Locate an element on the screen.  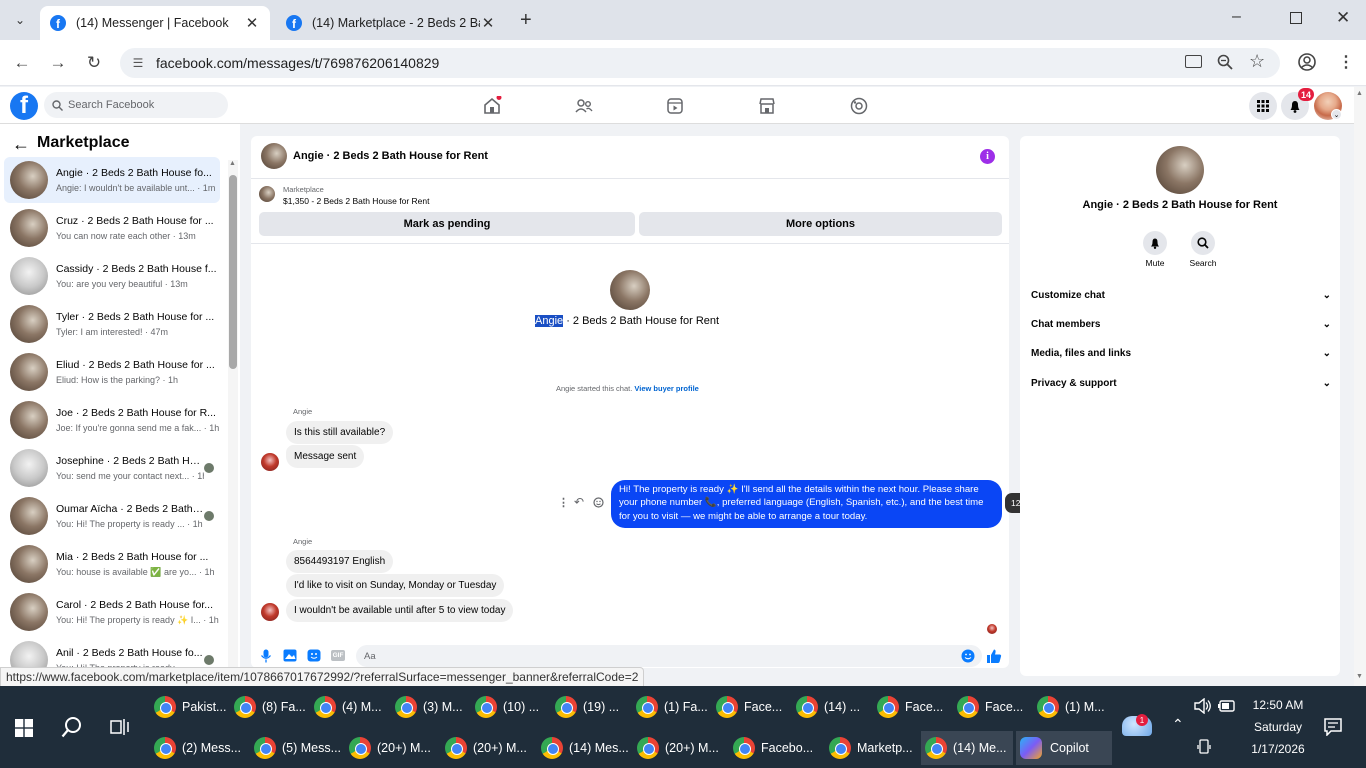
volume-icon is located at coordinates (1203, 706).